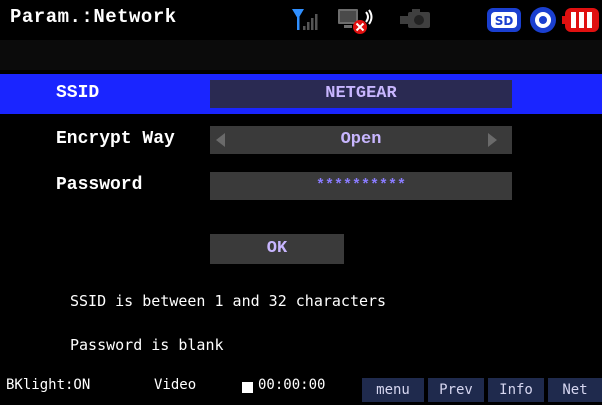  What do you see at coordinates (393, 390) in the screenshot?
I see `softkey-menu: menu` at bounding box center [393, 390].